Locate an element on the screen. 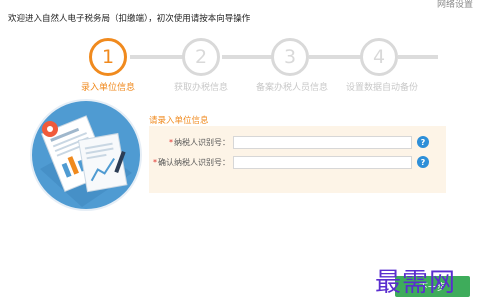 The image size is (489, 307). document-report-illustration-icon is located at coordinates (86, 155).